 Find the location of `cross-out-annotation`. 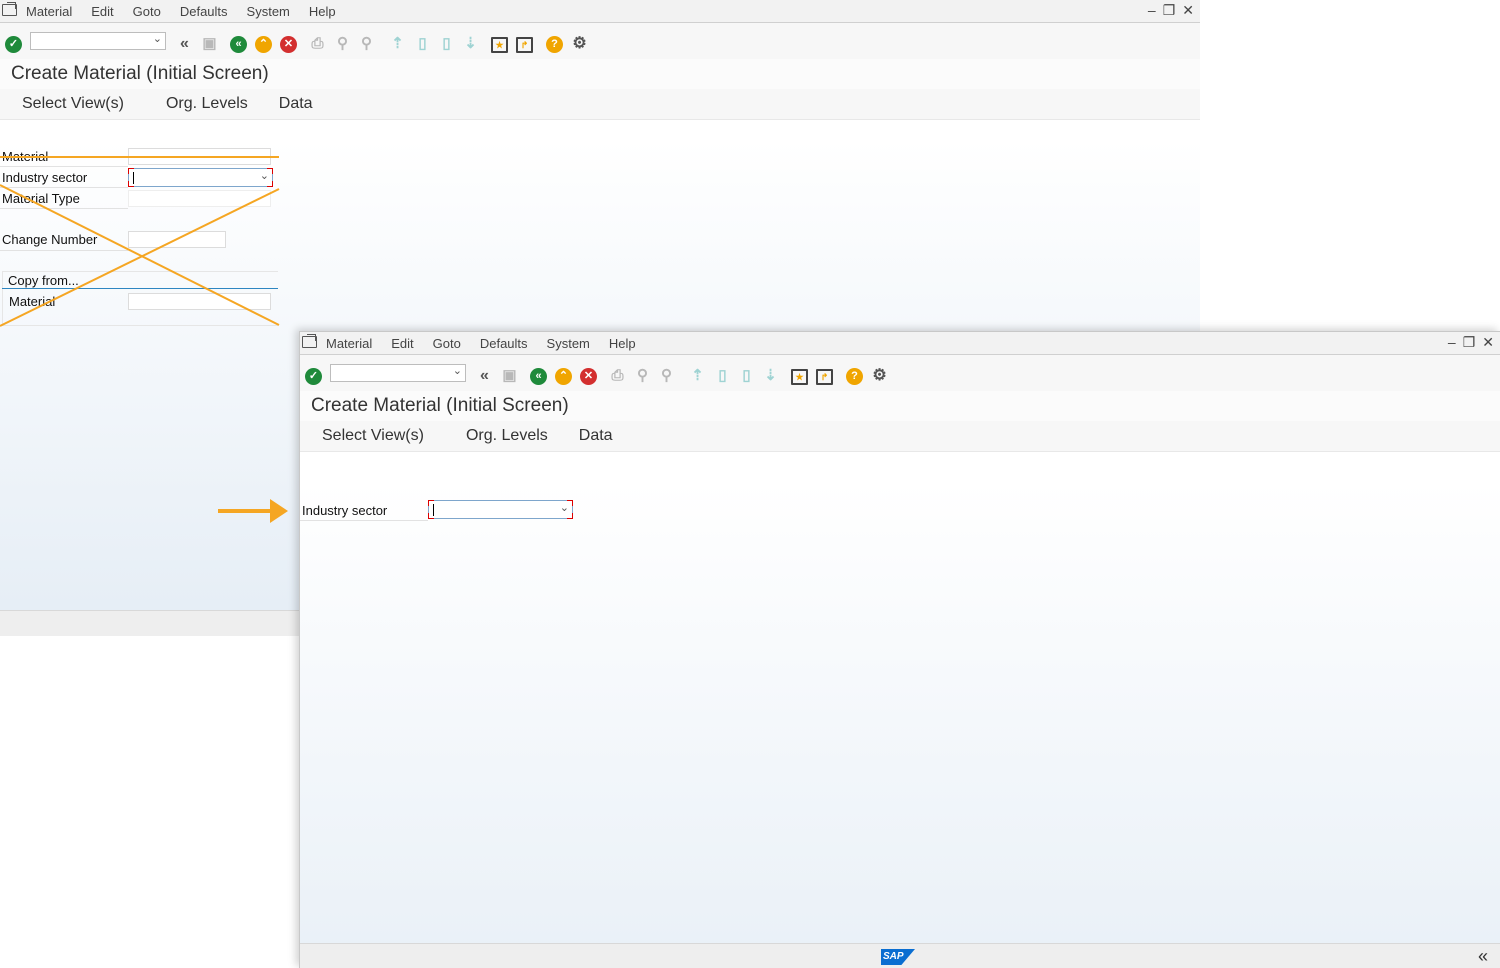

cross-out-annotation is located at coordinates (140, 241).